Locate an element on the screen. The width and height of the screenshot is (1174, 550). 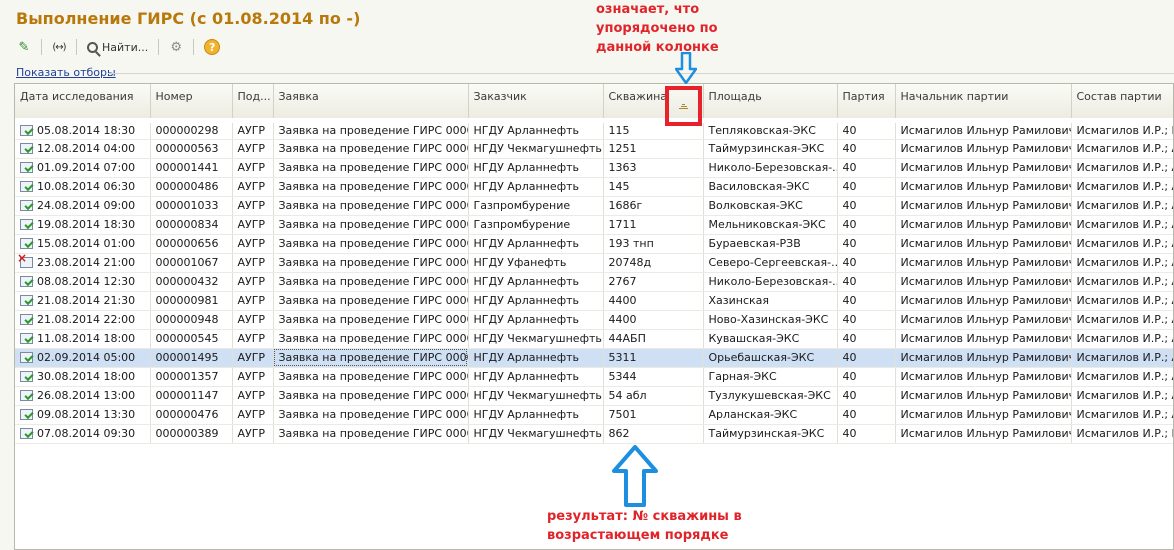
table-cell: Таймурзинская-ЭКС is located at coordinates (770, 149).